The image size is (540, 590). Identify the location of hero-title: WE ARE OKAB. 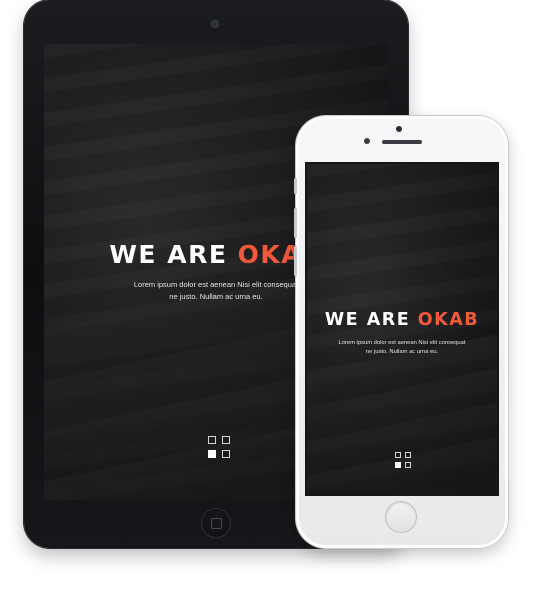
(402, 320).